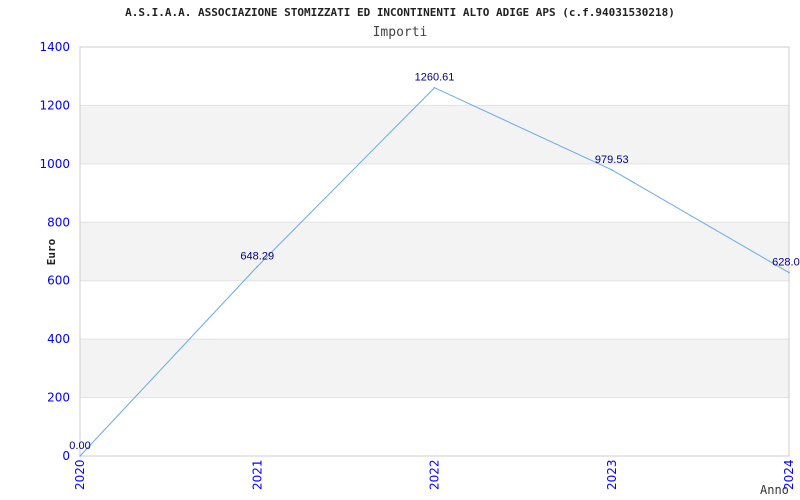 The height and width of the screenshot is (500, 800). Describe the element at coordinates (257, 257) in the screenshot. I see `data-label: 648.29` at that location.